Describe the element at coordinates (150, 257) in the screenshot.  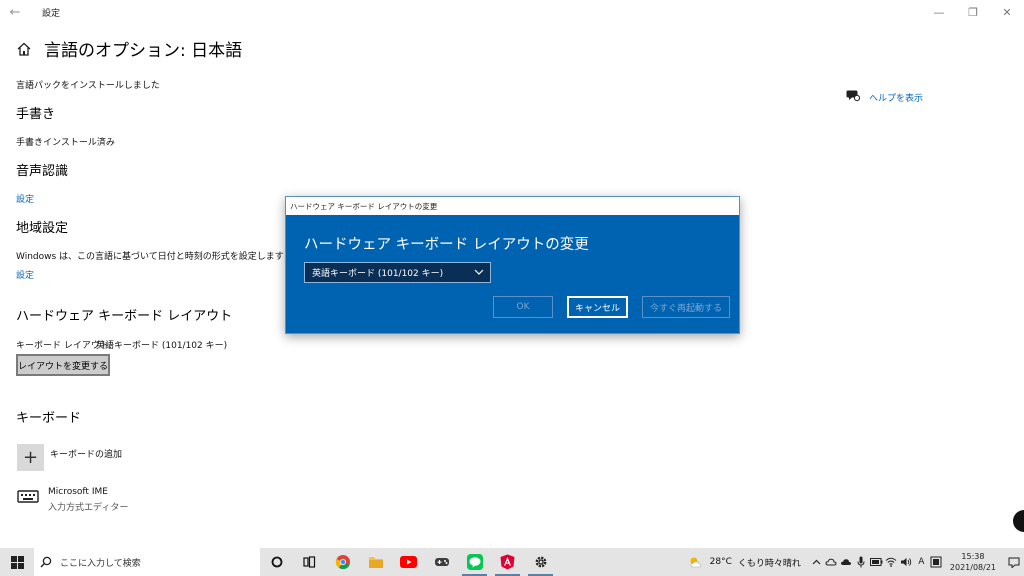
I see `region-description: Windows は、この言語に基づいて日付と時刻の形式を設定します` at that location.